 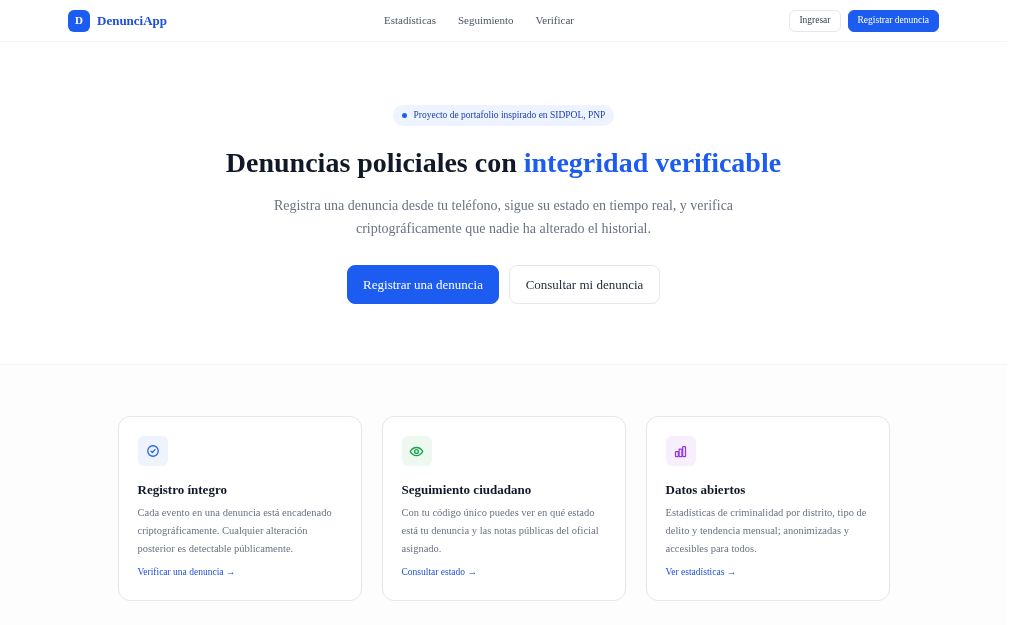 I want to click on logo-icon: D, so click(x=79, y=20).